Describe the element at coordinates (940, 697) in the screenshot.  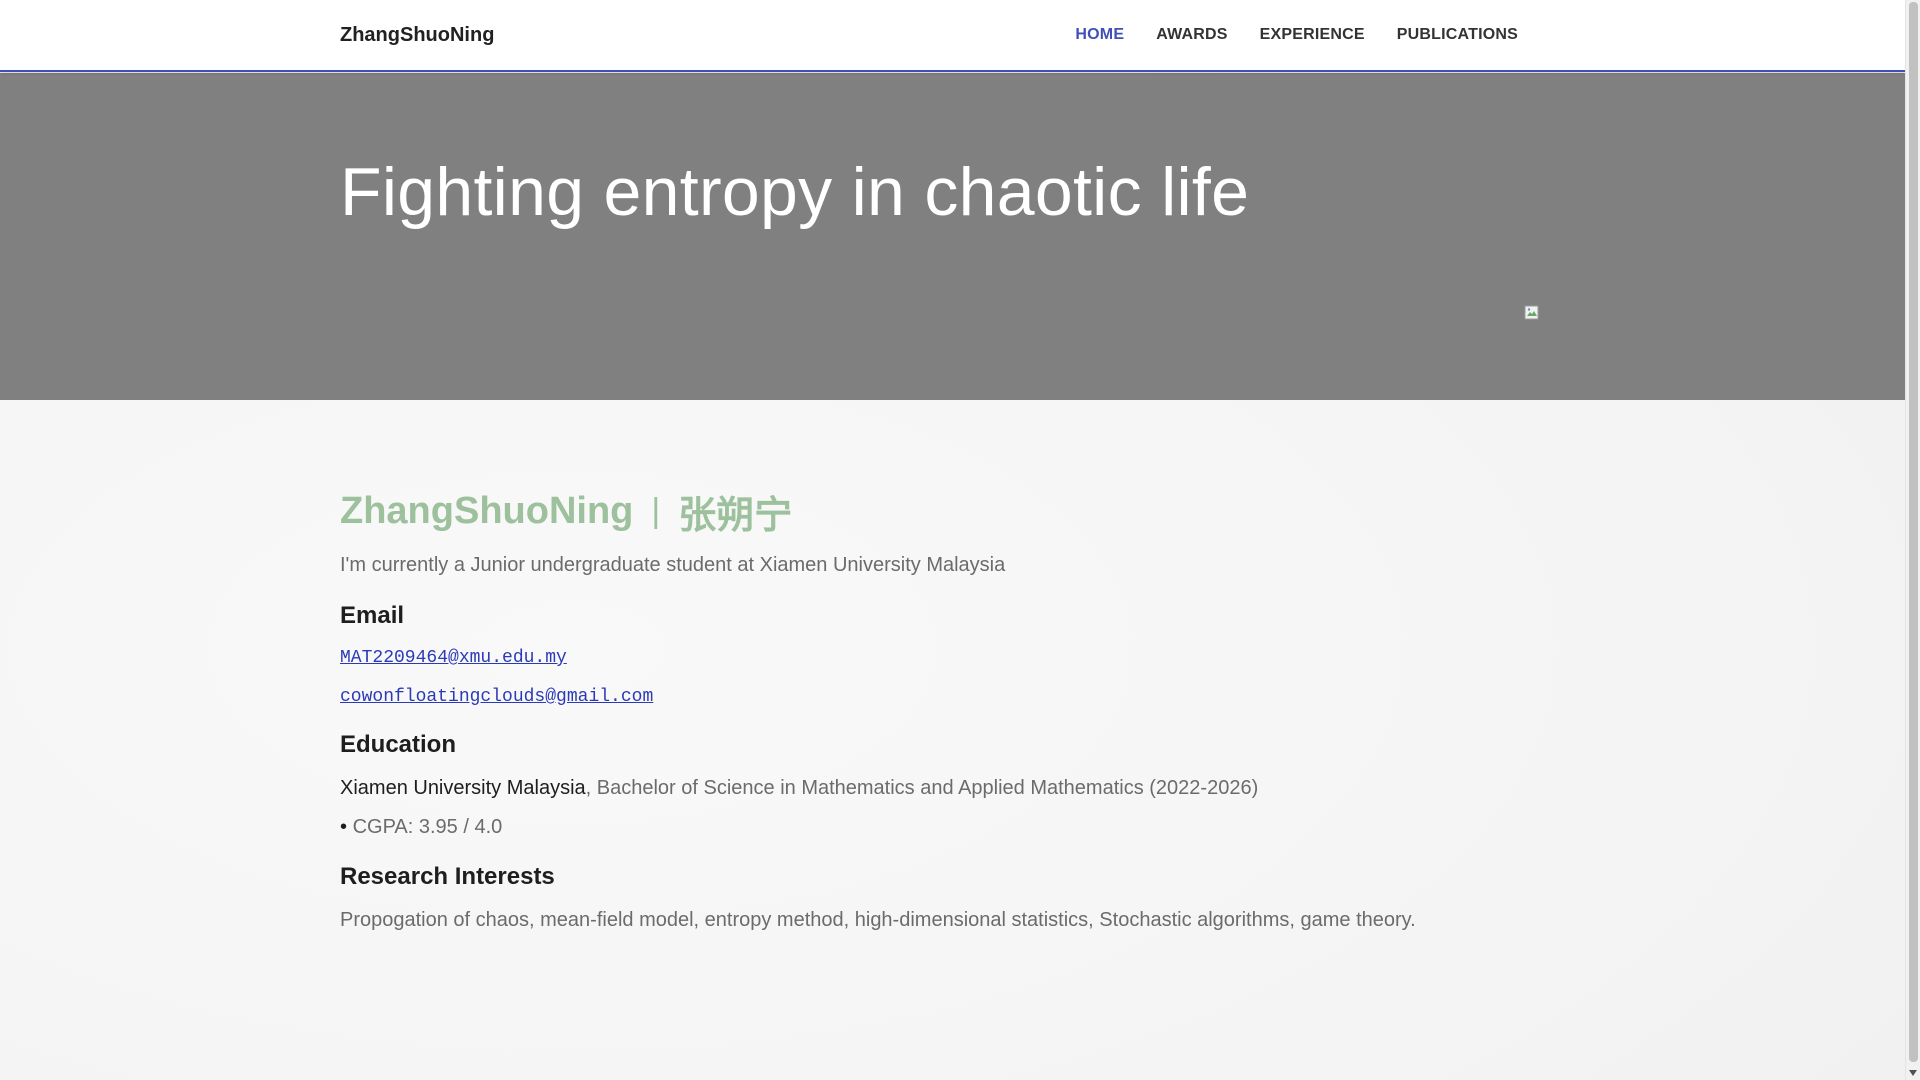
I see `email-link-gmail: cowonfloatingclouds@gmail.com` at that location.